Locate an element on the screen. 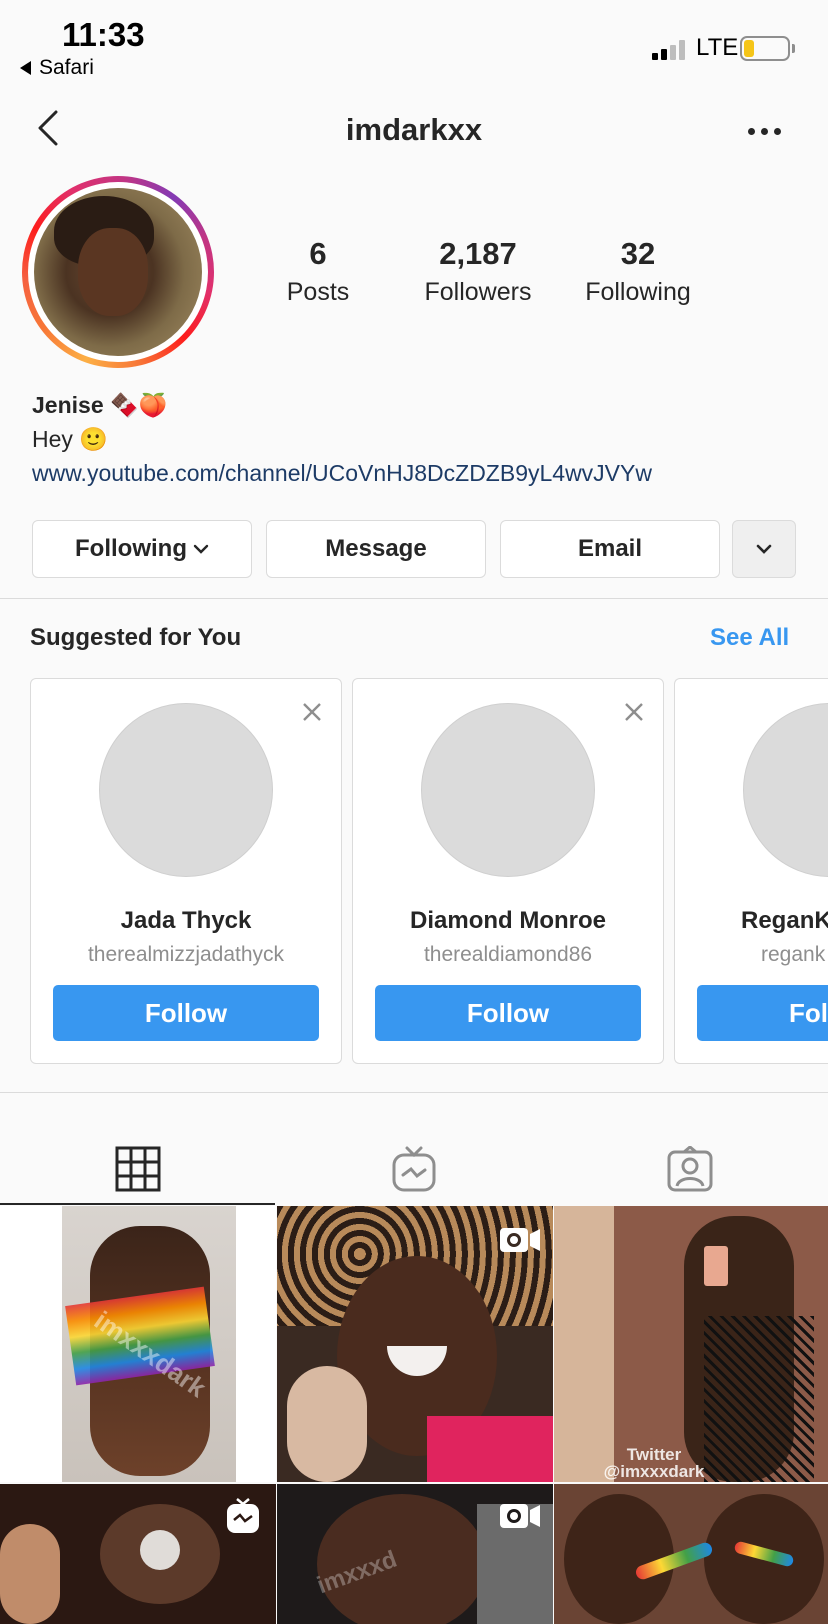 Image resolution: width=828 pixels, height=1624 pixels. stat-label: Posts is located at coordinates (318, 292).